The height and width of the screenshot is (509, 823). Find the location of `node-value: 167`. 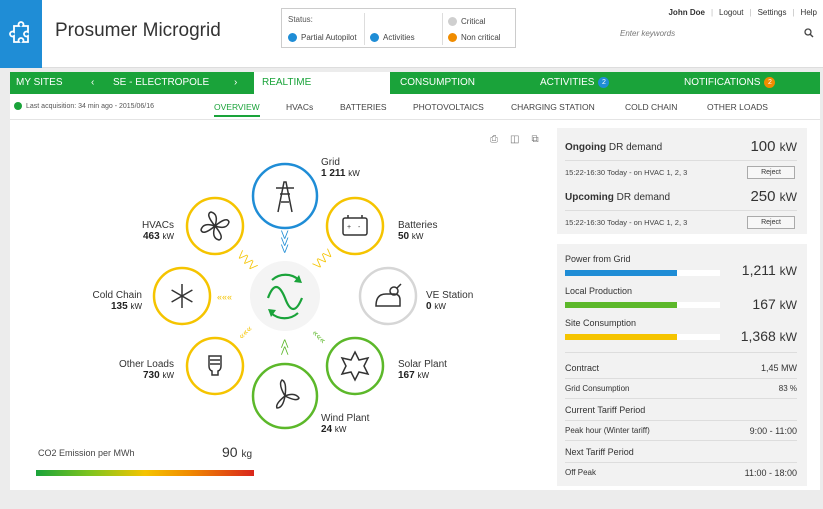

node-value: 167 is located at coordinates (406, 375).